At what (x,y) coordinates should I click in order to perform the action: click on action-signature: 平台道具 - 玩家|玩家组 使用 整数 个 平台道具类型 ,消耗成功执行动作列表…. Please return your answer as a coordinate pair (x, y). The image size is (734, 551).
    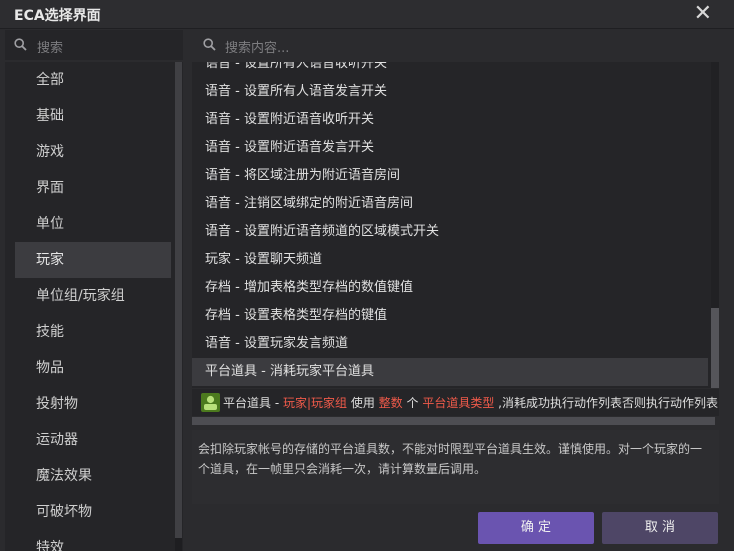
    Looking at the image, I should click on (455, 402).